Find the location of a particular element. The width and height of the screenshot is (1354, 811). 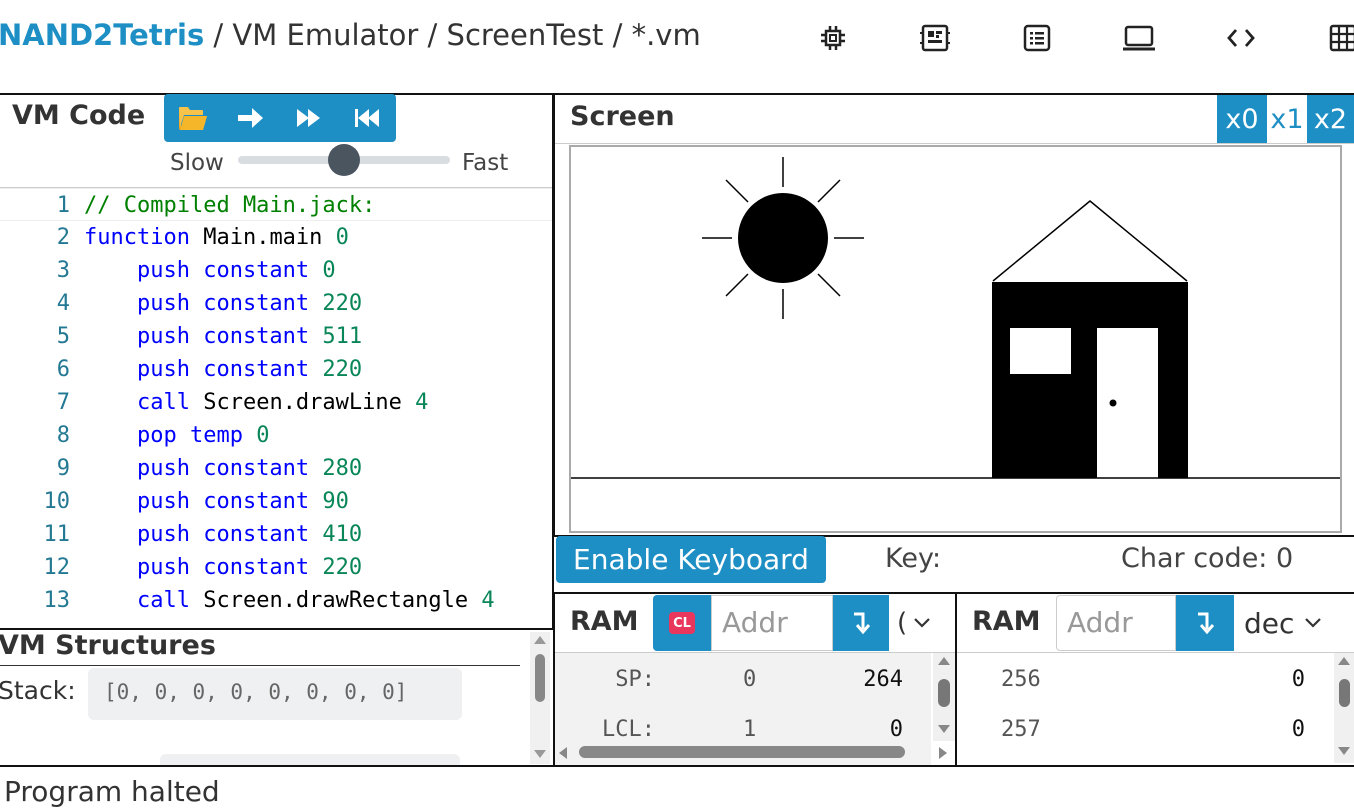

laptop-icon is located at coordinates (1139, 38).